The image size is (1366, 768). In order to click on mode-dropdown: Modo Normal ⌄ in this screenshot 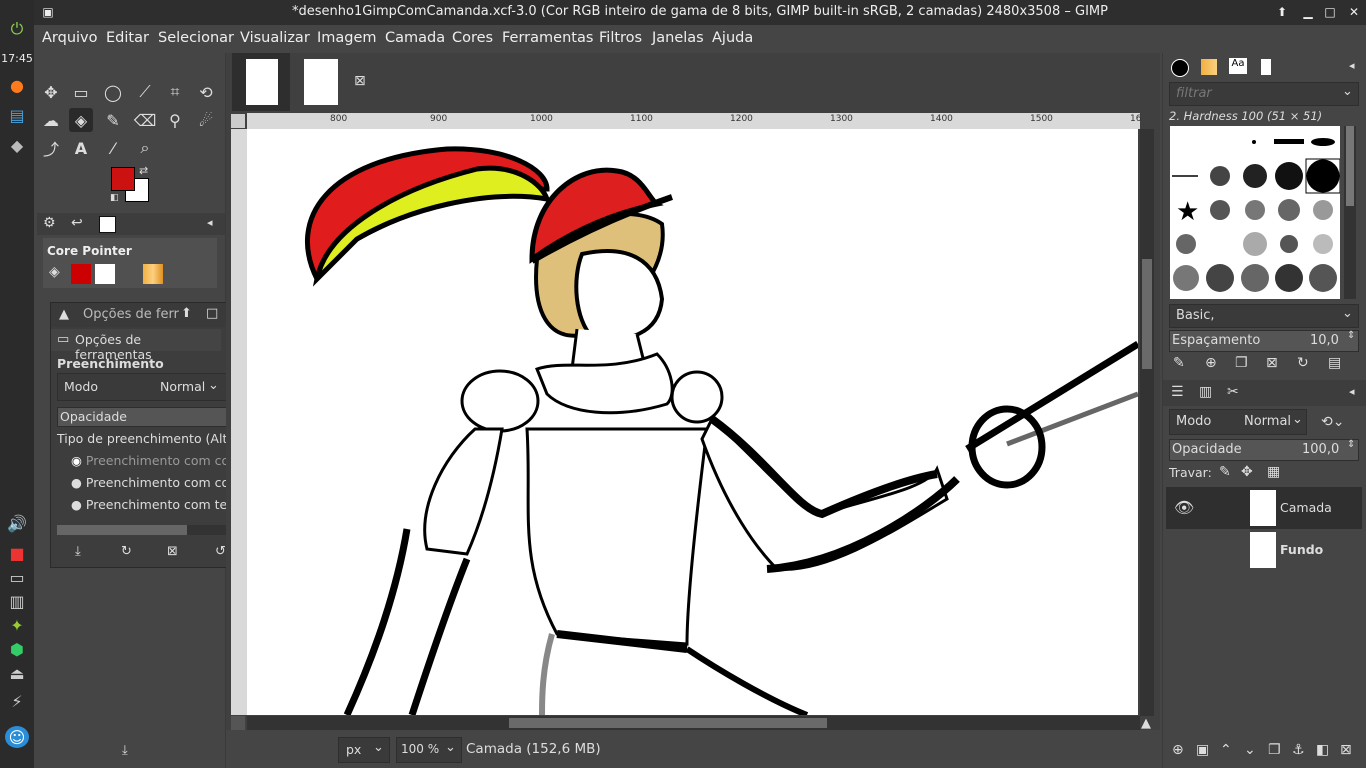, I will do `click(143, 387)`.